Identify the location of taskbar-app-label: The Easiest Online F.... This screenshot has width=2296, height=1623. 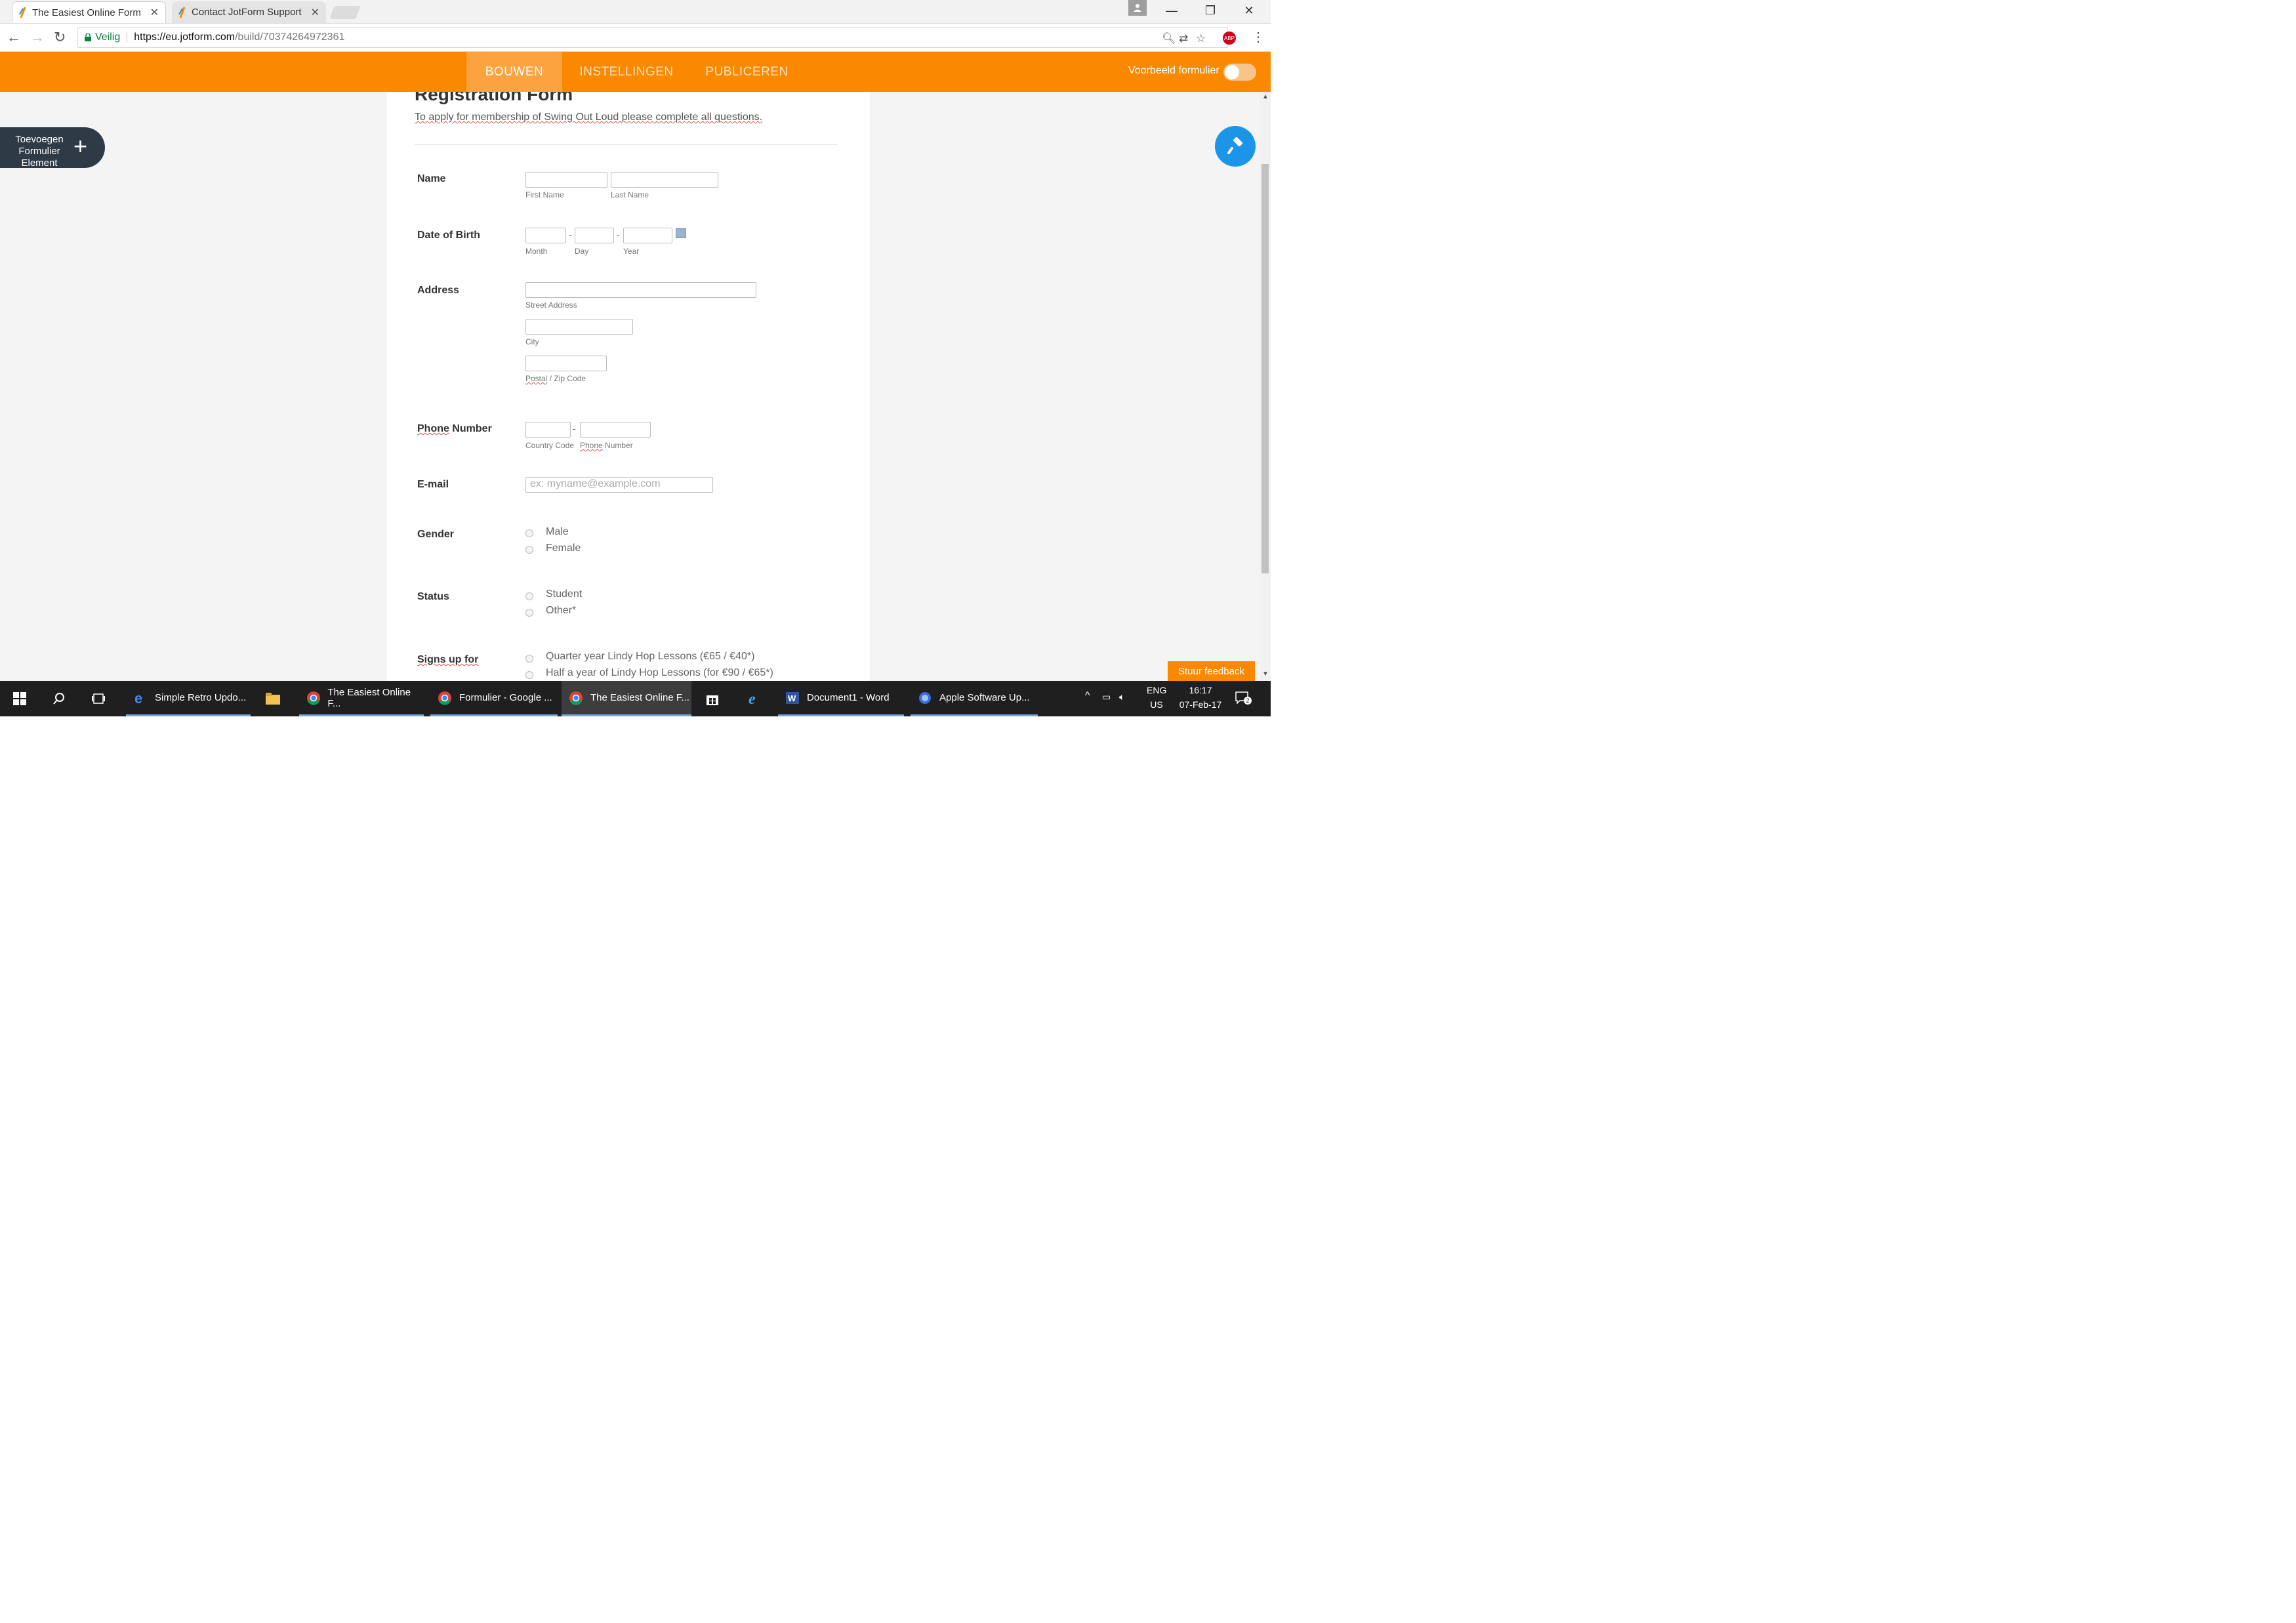
(639, 697).